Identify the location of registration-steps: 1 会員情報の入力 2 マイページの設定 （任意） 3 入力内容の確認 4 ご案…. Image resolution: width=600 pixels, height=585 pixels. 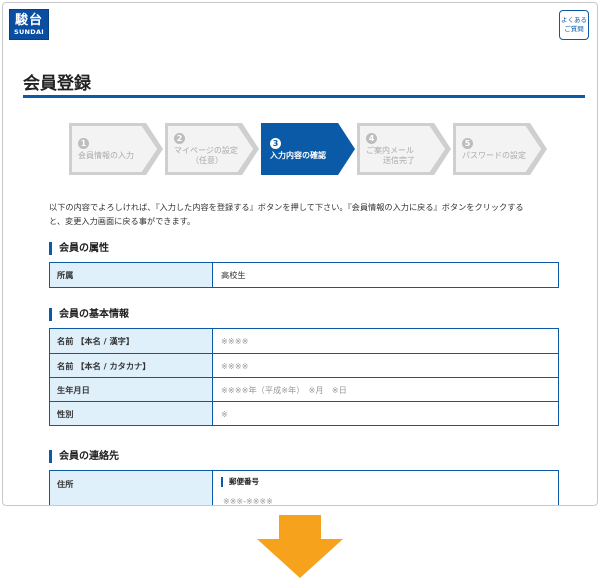
(308, 149).